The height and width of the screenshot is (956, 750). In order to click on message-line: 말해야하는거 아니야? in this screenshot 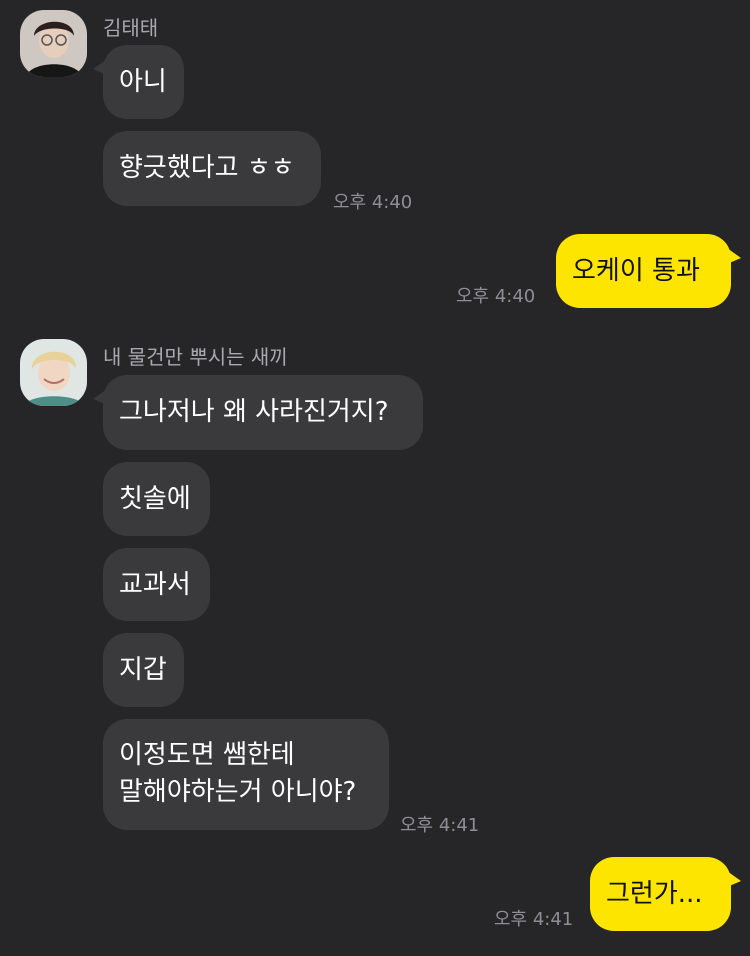, I will do `click(238, 792)`.